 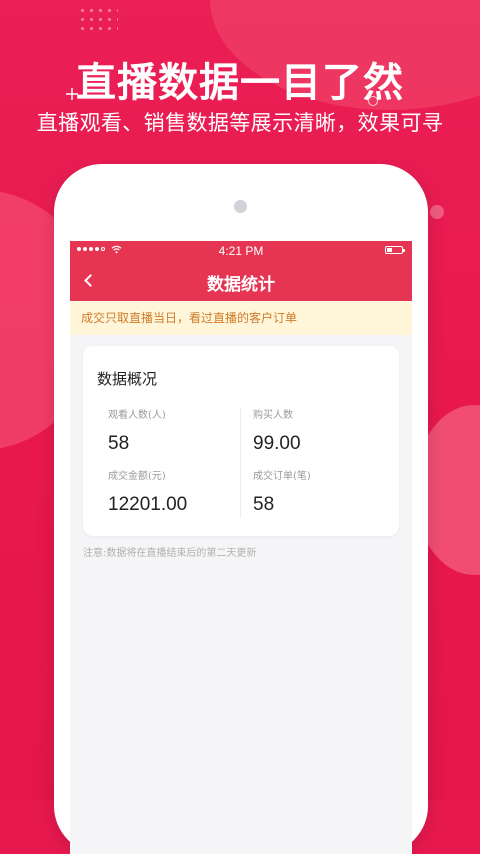 What do you see at coordinates (437, 212) in the screenshot?
I see `dot-decoration` at bounding box center [437, 212].